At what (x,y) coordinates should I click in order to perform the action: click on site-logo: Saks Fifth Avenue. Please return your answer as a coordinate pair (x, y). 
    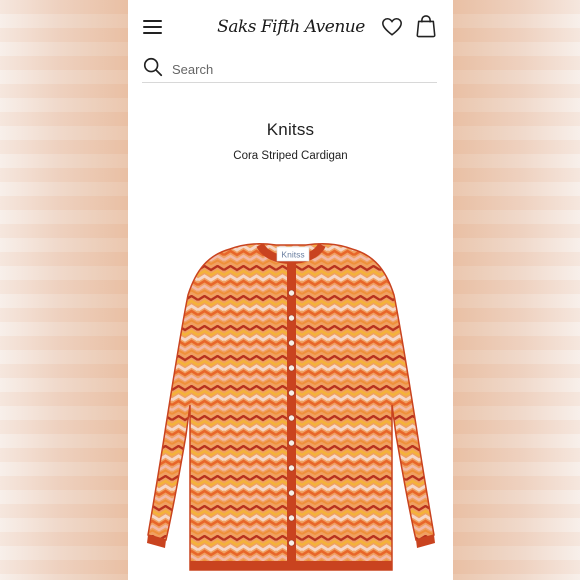
    Looking at the image, I should click on (291, 27).